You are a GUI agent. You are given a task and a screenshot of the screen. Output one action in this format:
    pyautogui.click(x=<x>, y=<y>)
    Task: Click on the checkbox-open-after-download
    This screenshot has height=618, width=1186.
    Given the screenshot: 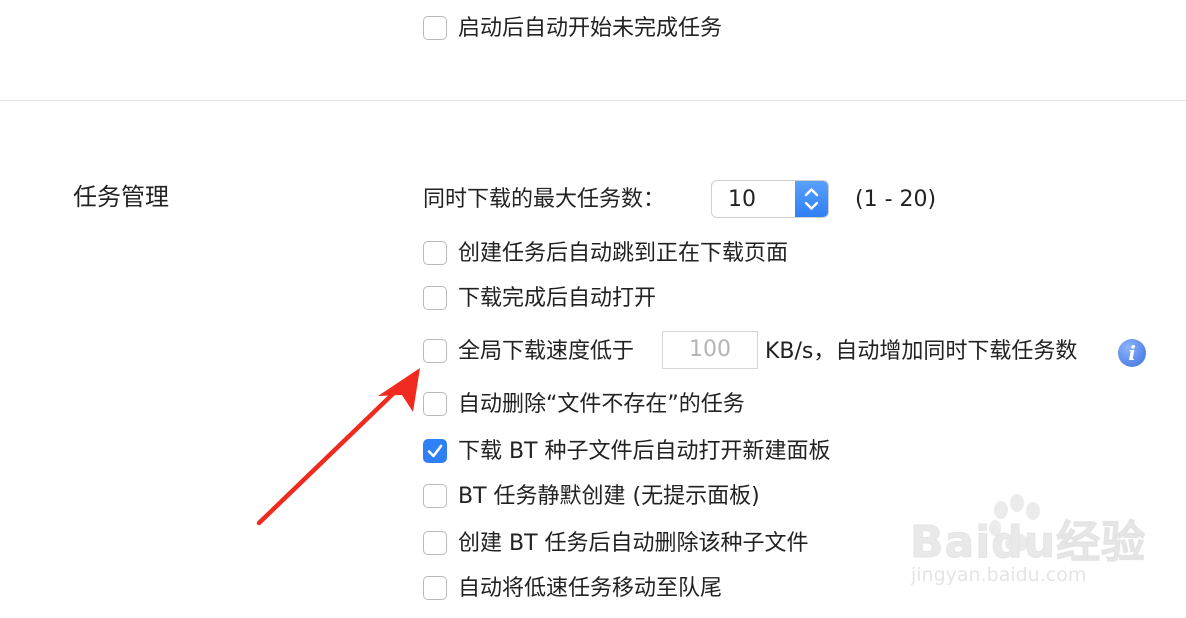 What is the action you would take?
    pyautogui.click(x=435, y=298)
    